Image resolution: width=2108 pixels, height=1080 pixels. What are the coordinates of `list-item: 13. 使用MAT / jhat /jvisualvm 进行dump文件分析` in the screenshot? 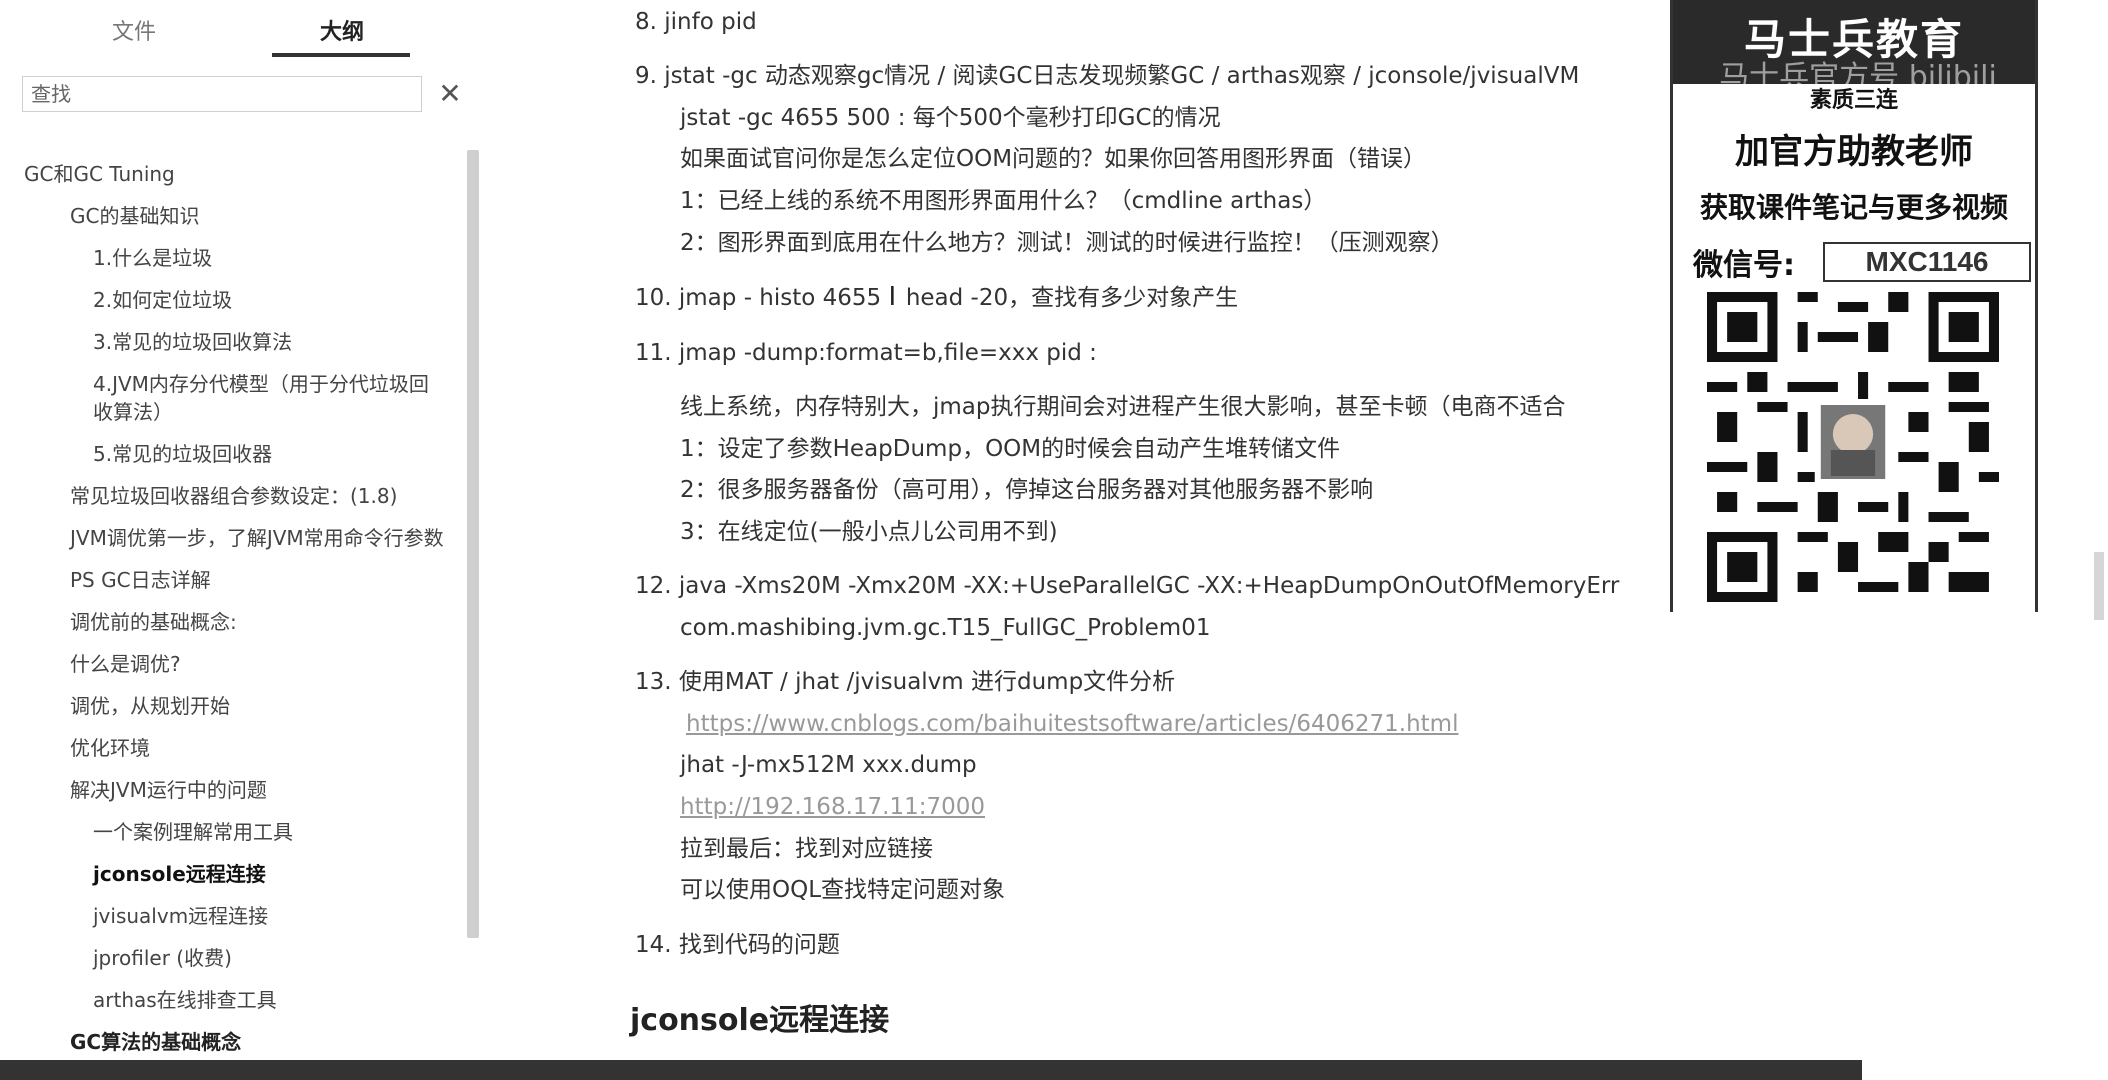 It's located at (905, 682).